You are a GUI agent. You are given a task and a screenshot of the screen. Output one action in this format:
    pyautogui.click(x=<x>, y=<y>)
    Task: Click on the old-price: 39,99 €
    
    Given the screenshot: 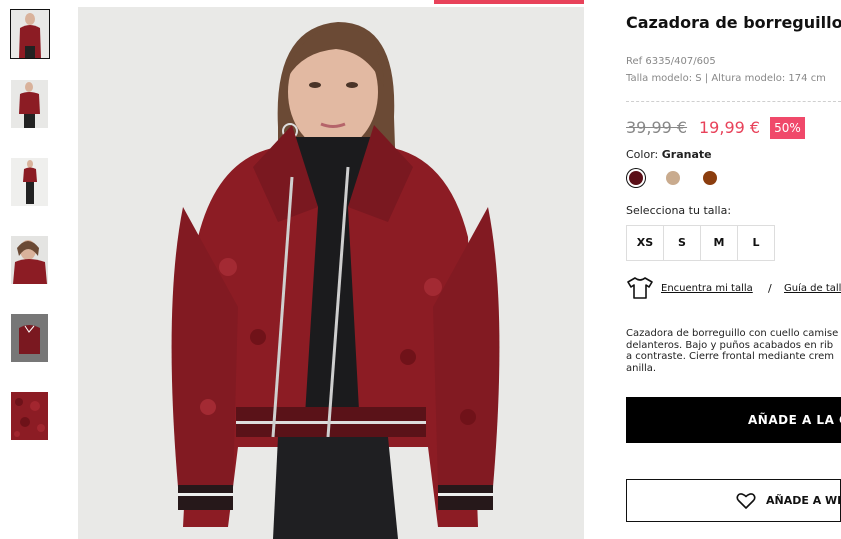 What is the action you would take?
    pyautogui.click(x=657, y=127)
    